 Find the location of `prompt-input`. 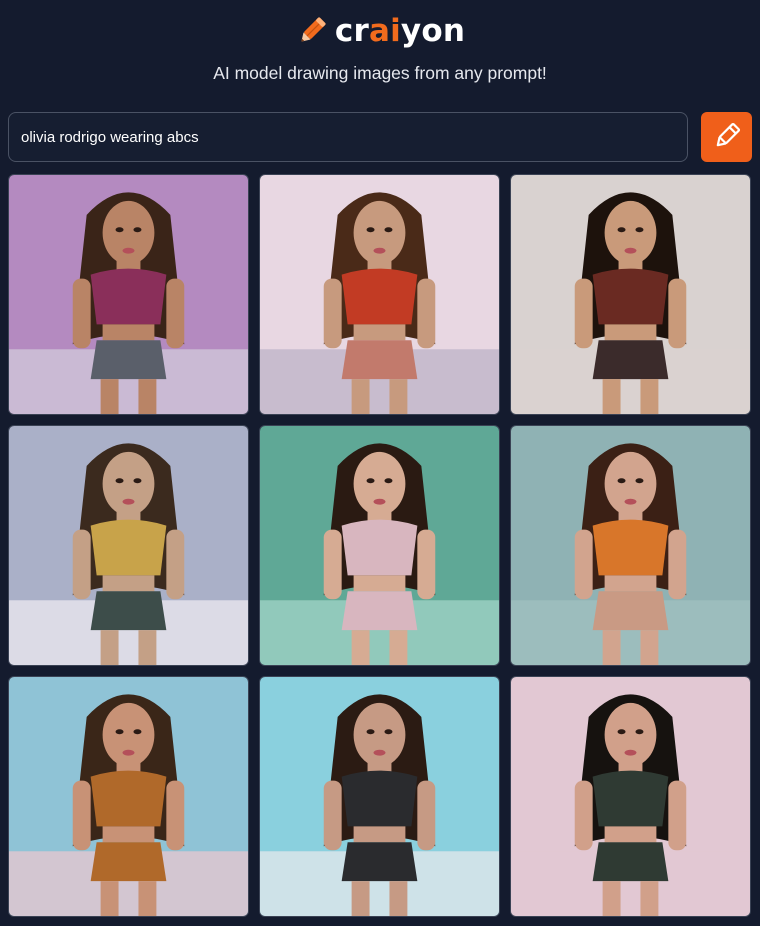

prompt-input is located at coordinates (348, 137).